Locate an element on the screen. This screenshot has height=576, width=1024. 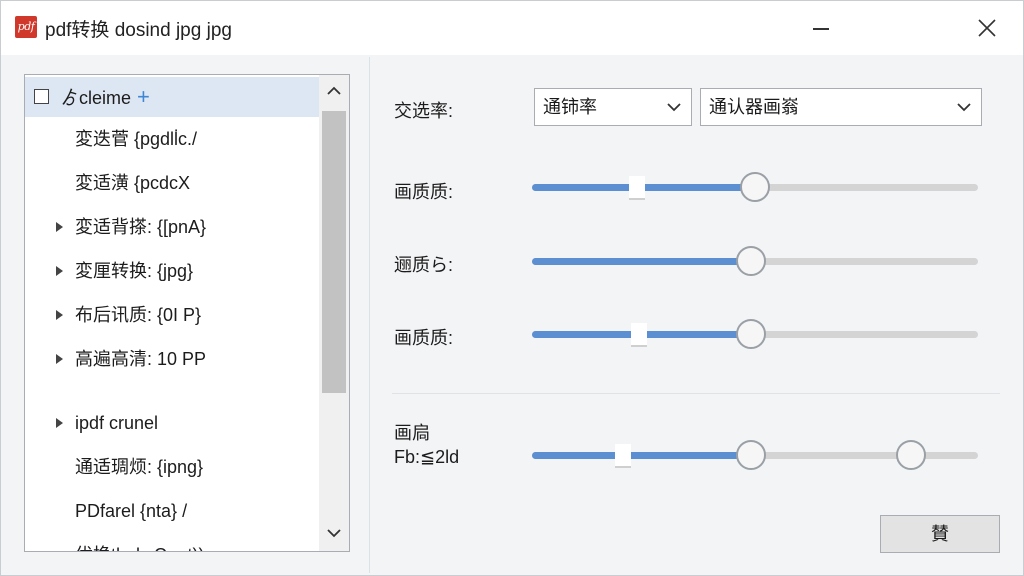
close-icon is located at coordinates (987, 28).